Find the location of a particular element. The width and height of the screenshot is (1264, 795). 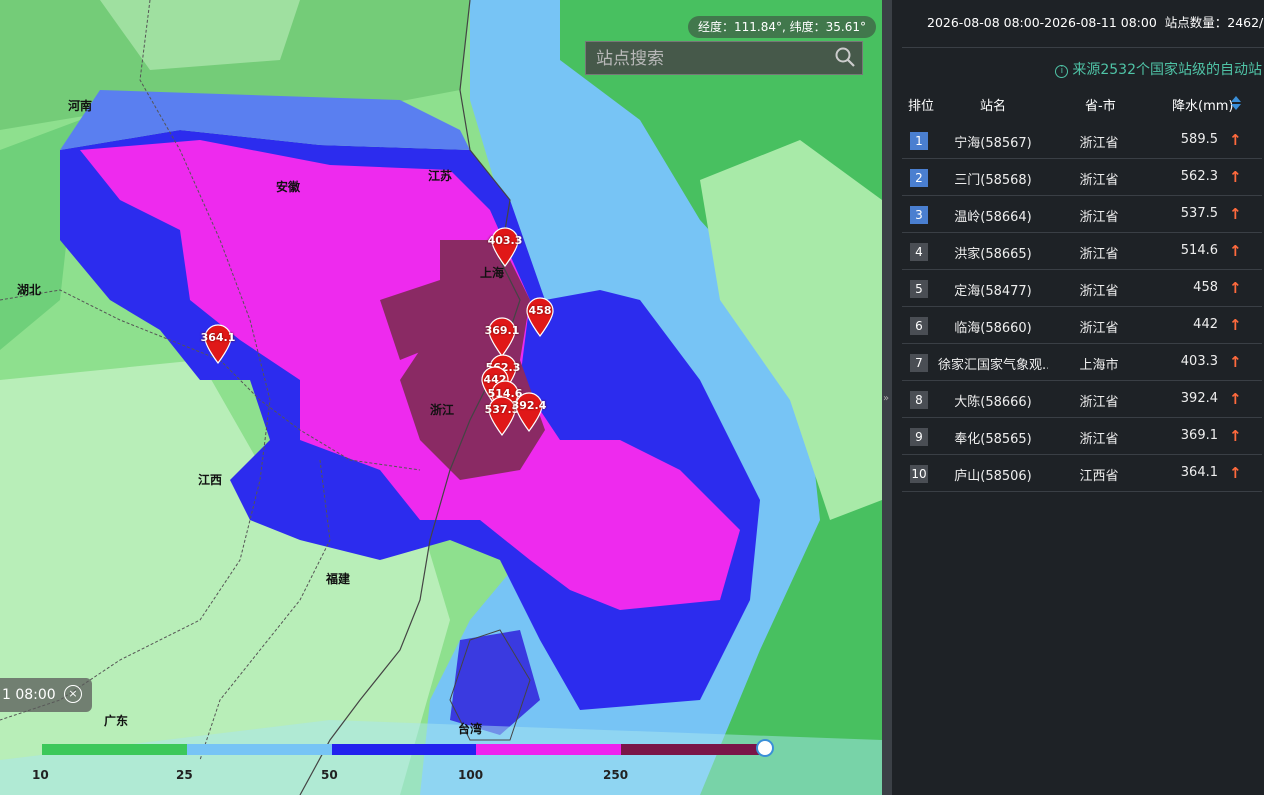

station-province: 上海市 is located at coordinates (1099, 365).